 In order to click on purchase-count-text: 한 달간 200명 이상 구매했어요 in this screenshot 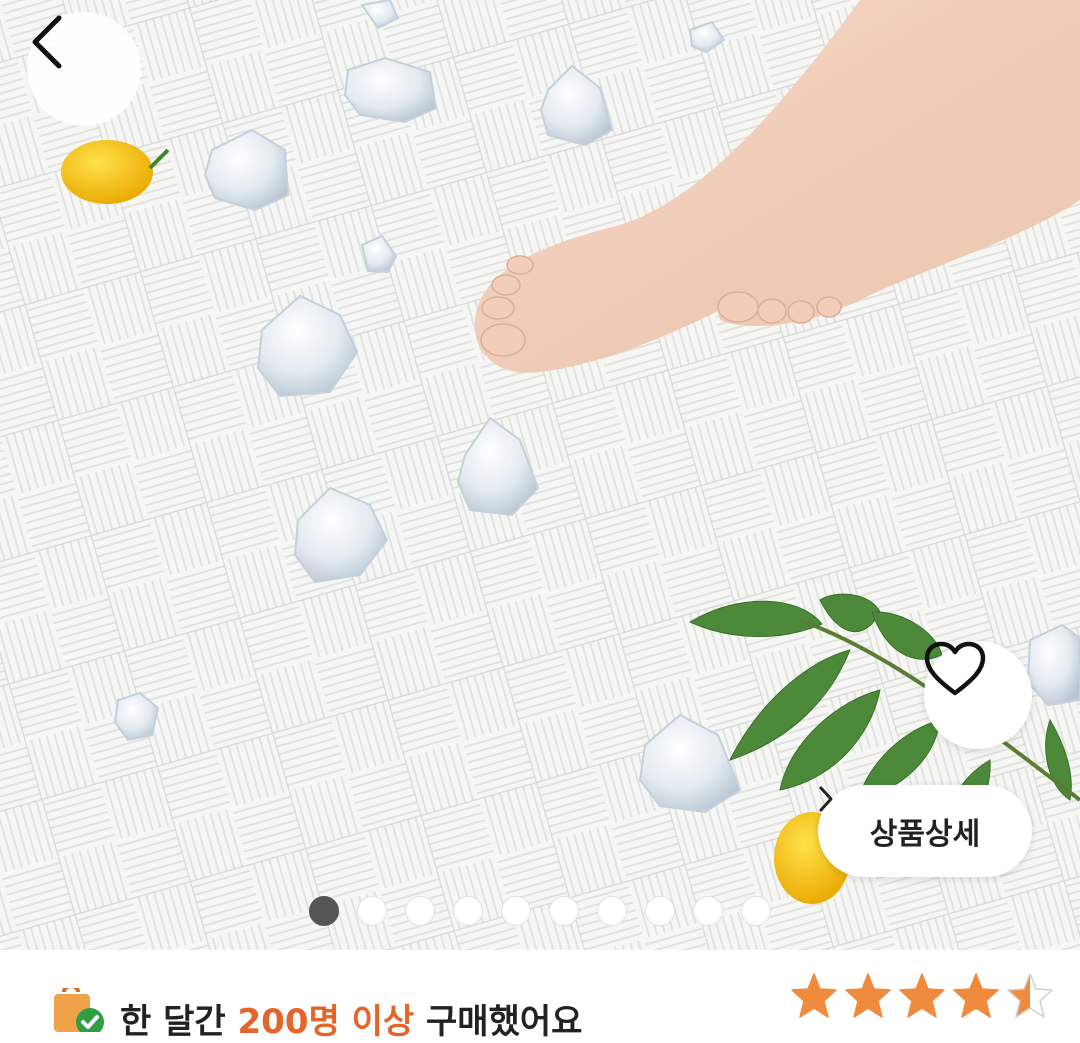, I will do `click(351, 1018)`.